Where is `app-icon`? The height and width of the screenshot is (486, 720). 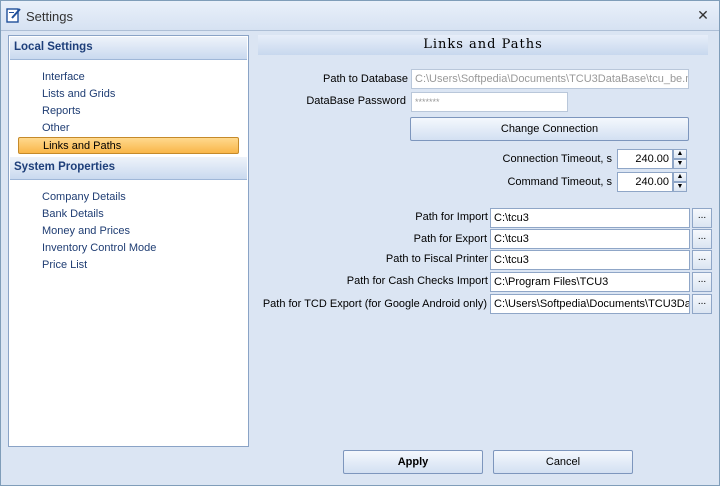 app-icon is located at coordinates (13, 15).